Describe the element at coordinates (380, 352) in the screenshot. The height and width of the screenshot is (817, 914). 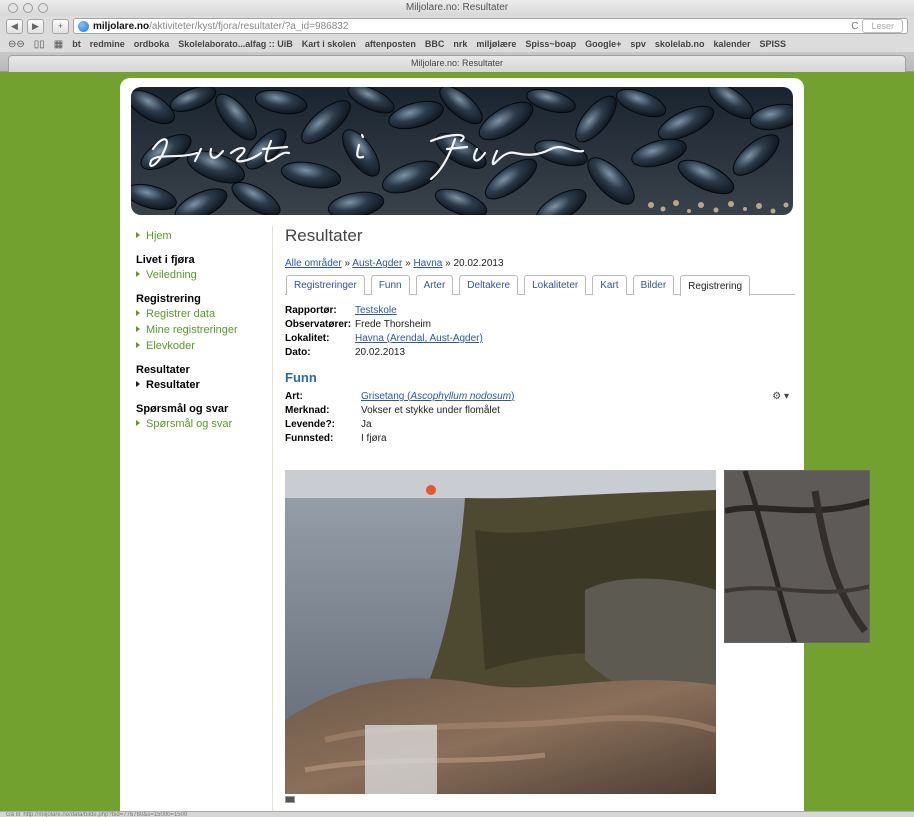
I see `date-value: 20.02.2013` at that location.